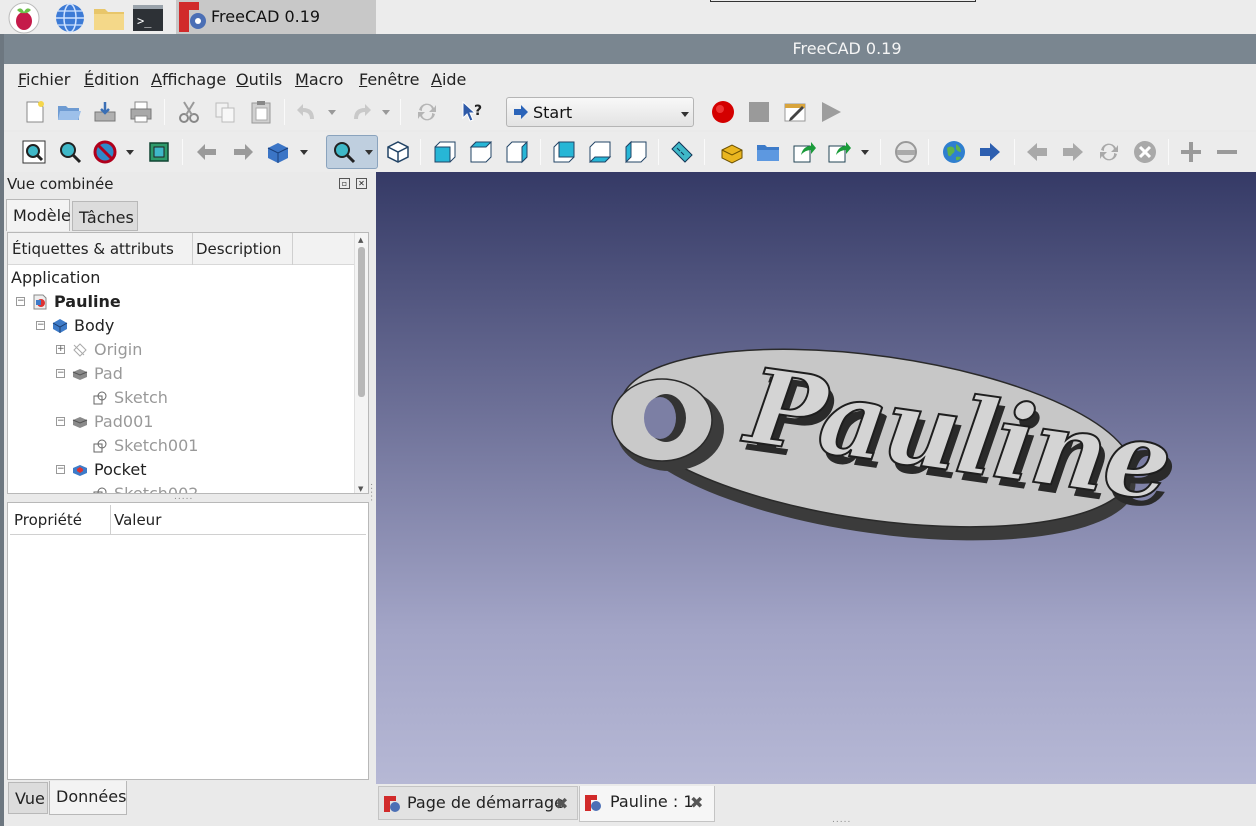  I want to click on macro-record-icon, so click(723, 112).